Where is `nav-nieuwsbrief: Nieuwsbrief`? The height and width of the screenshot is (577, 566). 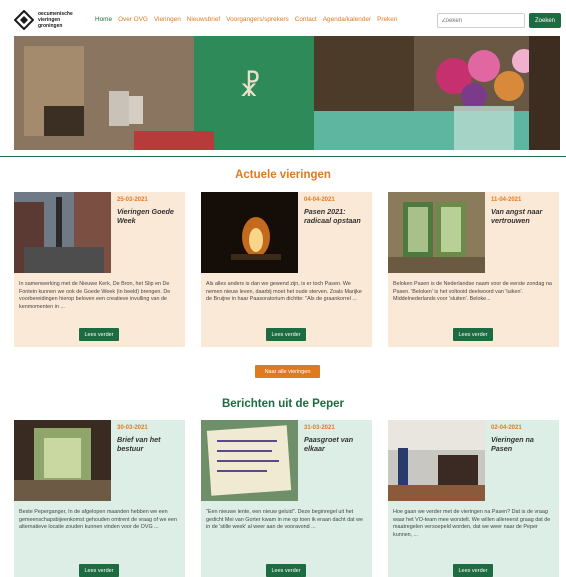
nav-nieuwsbrief: Nieuwsbrief is located at coordinates (203, 19).